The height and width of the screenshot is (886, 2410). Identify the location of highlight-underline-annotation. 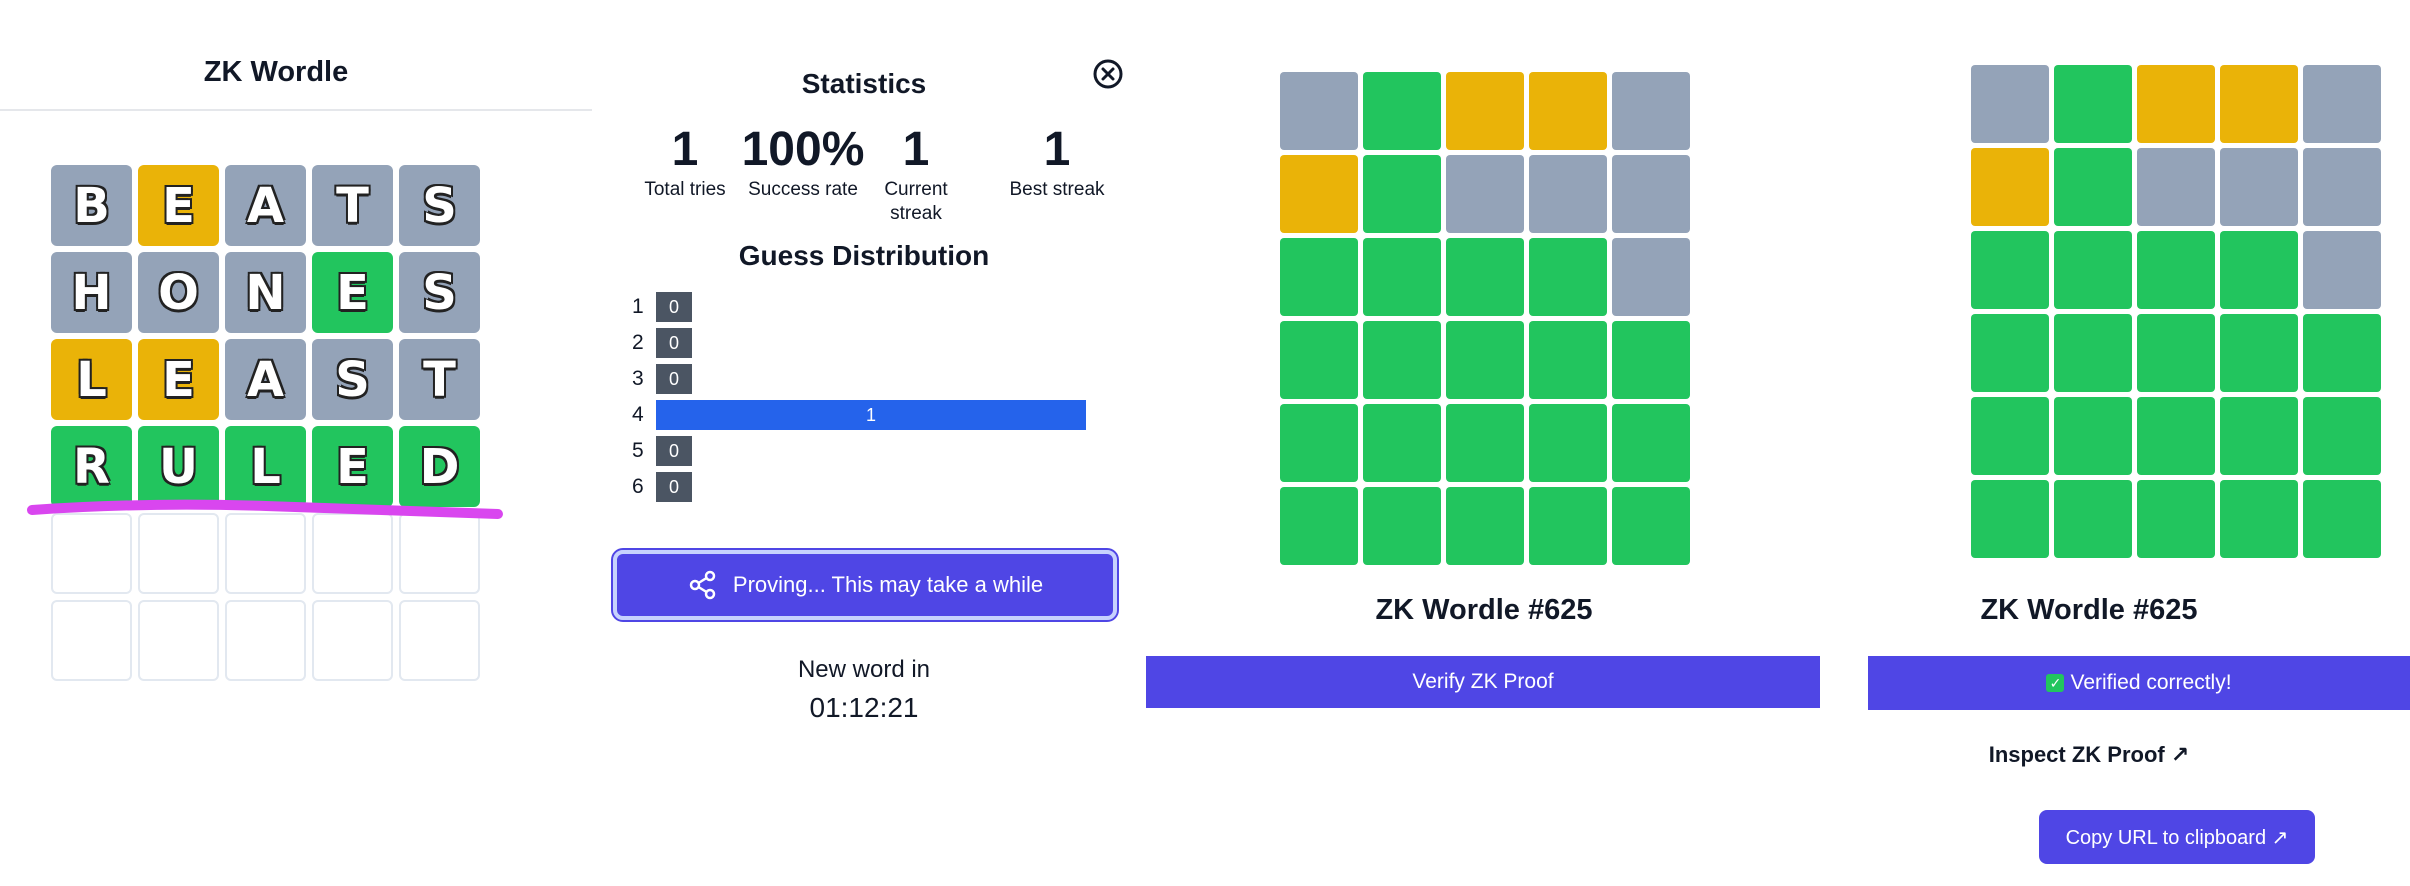
(265, 509).